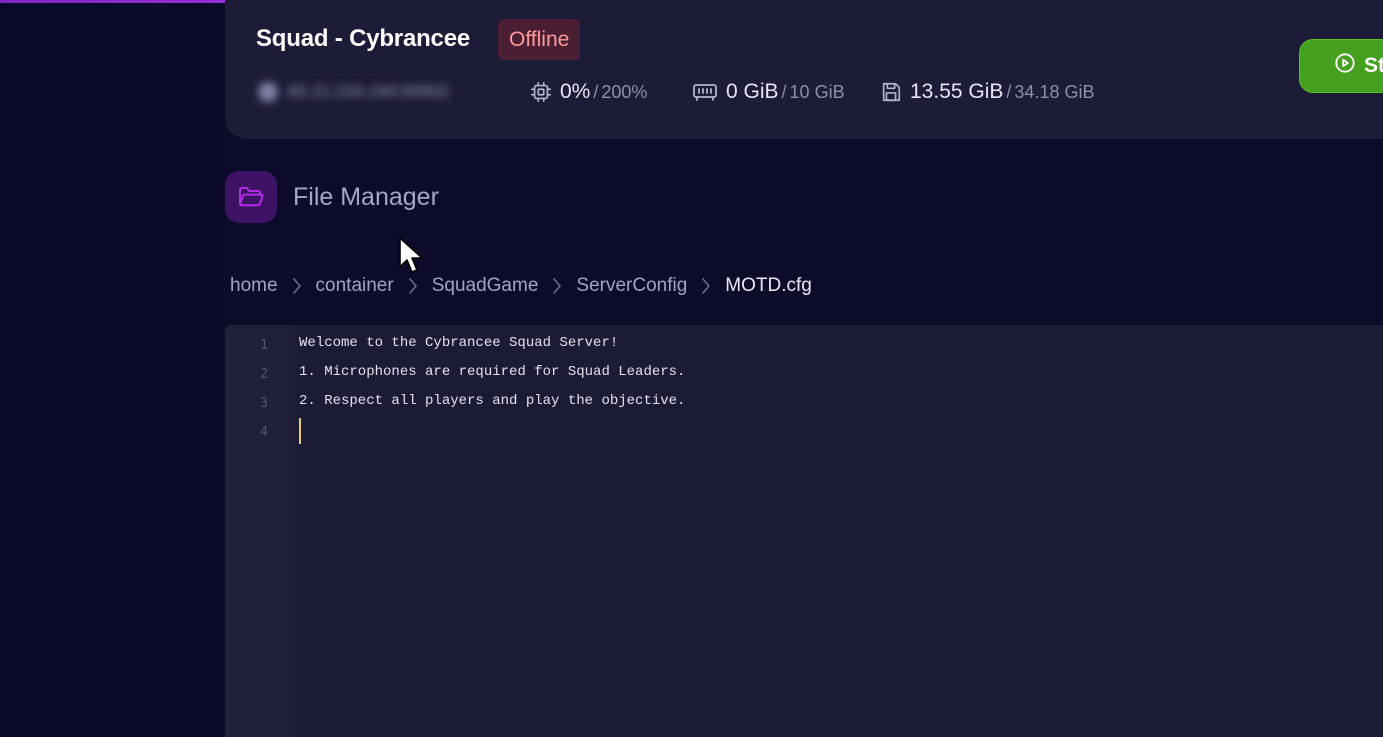 This screenshot has width=1383, height=737. What do you see at coordinates (891, 92) in the screenshot?
I see `save-disk-icon` at bounding box center [891, 92].